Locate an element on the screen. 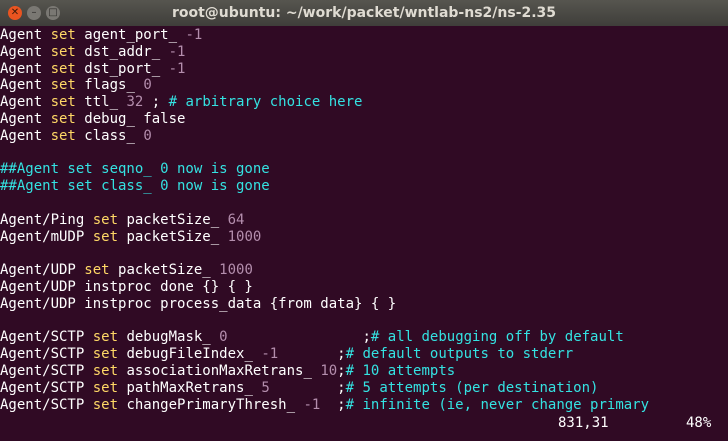  code-line: Agent set class_ 0 is located at coordinates (364, 136).